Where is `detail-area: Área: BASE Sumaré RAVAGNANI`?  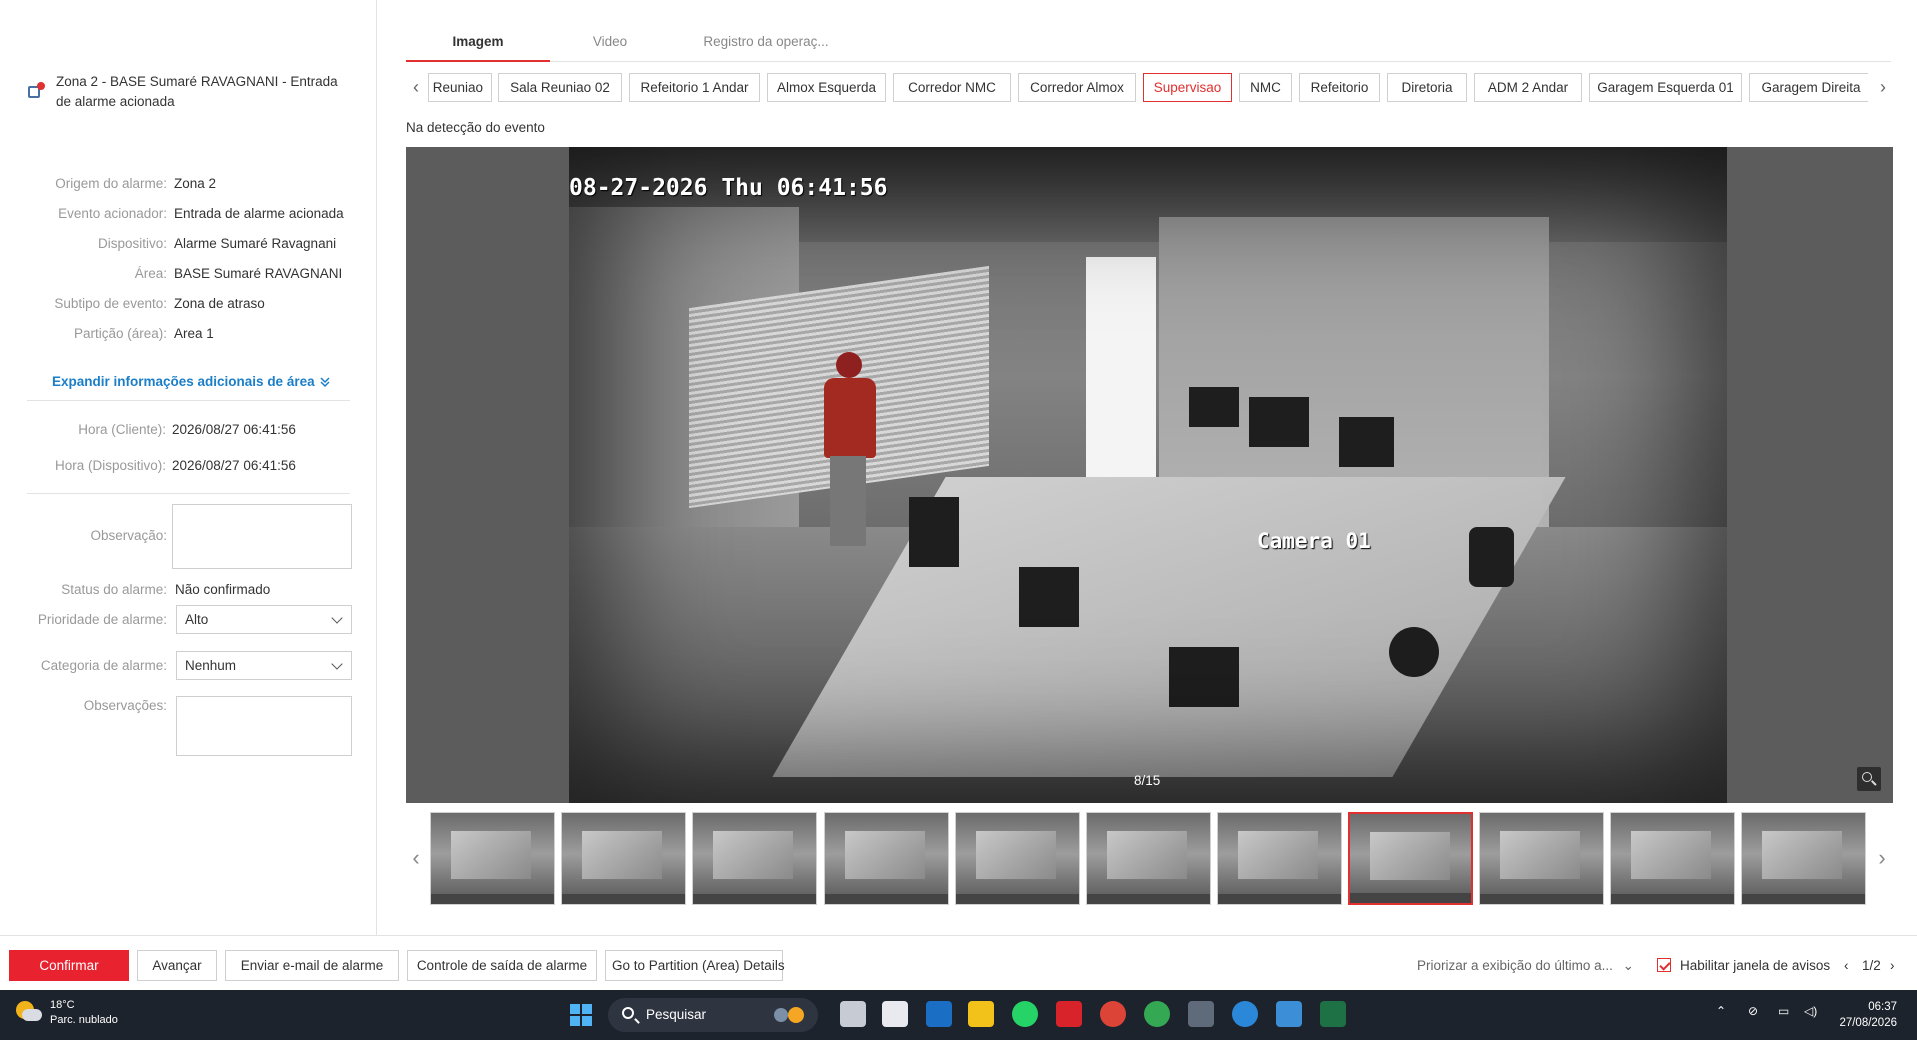 detail-area: Área: BASE Sumaré RAVAGNANI is located at coordinates (188, 274).